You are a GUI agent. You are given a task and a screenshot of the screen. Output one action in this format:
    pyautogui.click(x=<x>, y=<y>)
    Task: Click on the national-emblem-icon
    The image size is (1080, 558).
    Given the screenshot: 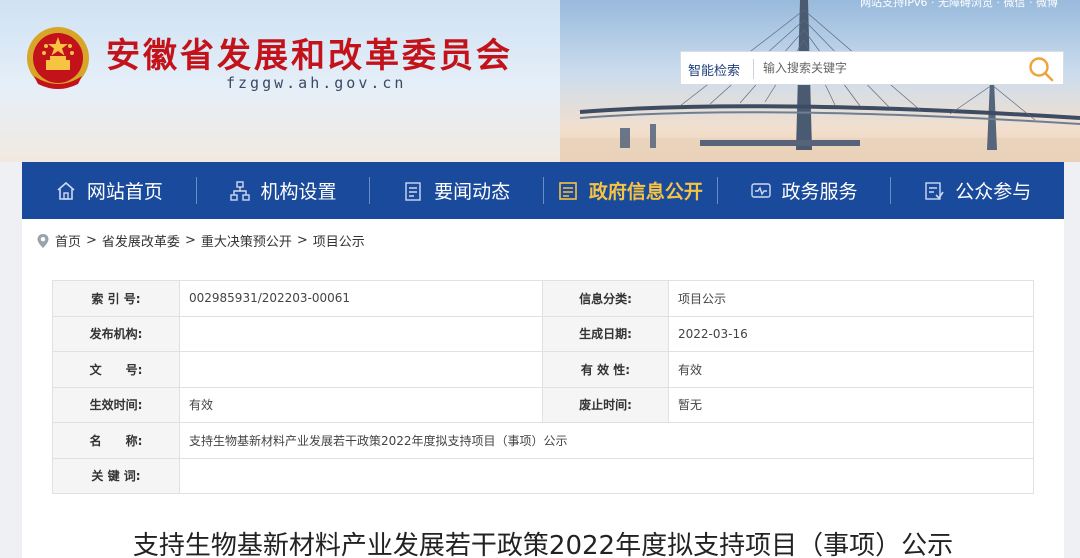 What is the action you would take?
    pyautogui.click(x=58, y=58)
    